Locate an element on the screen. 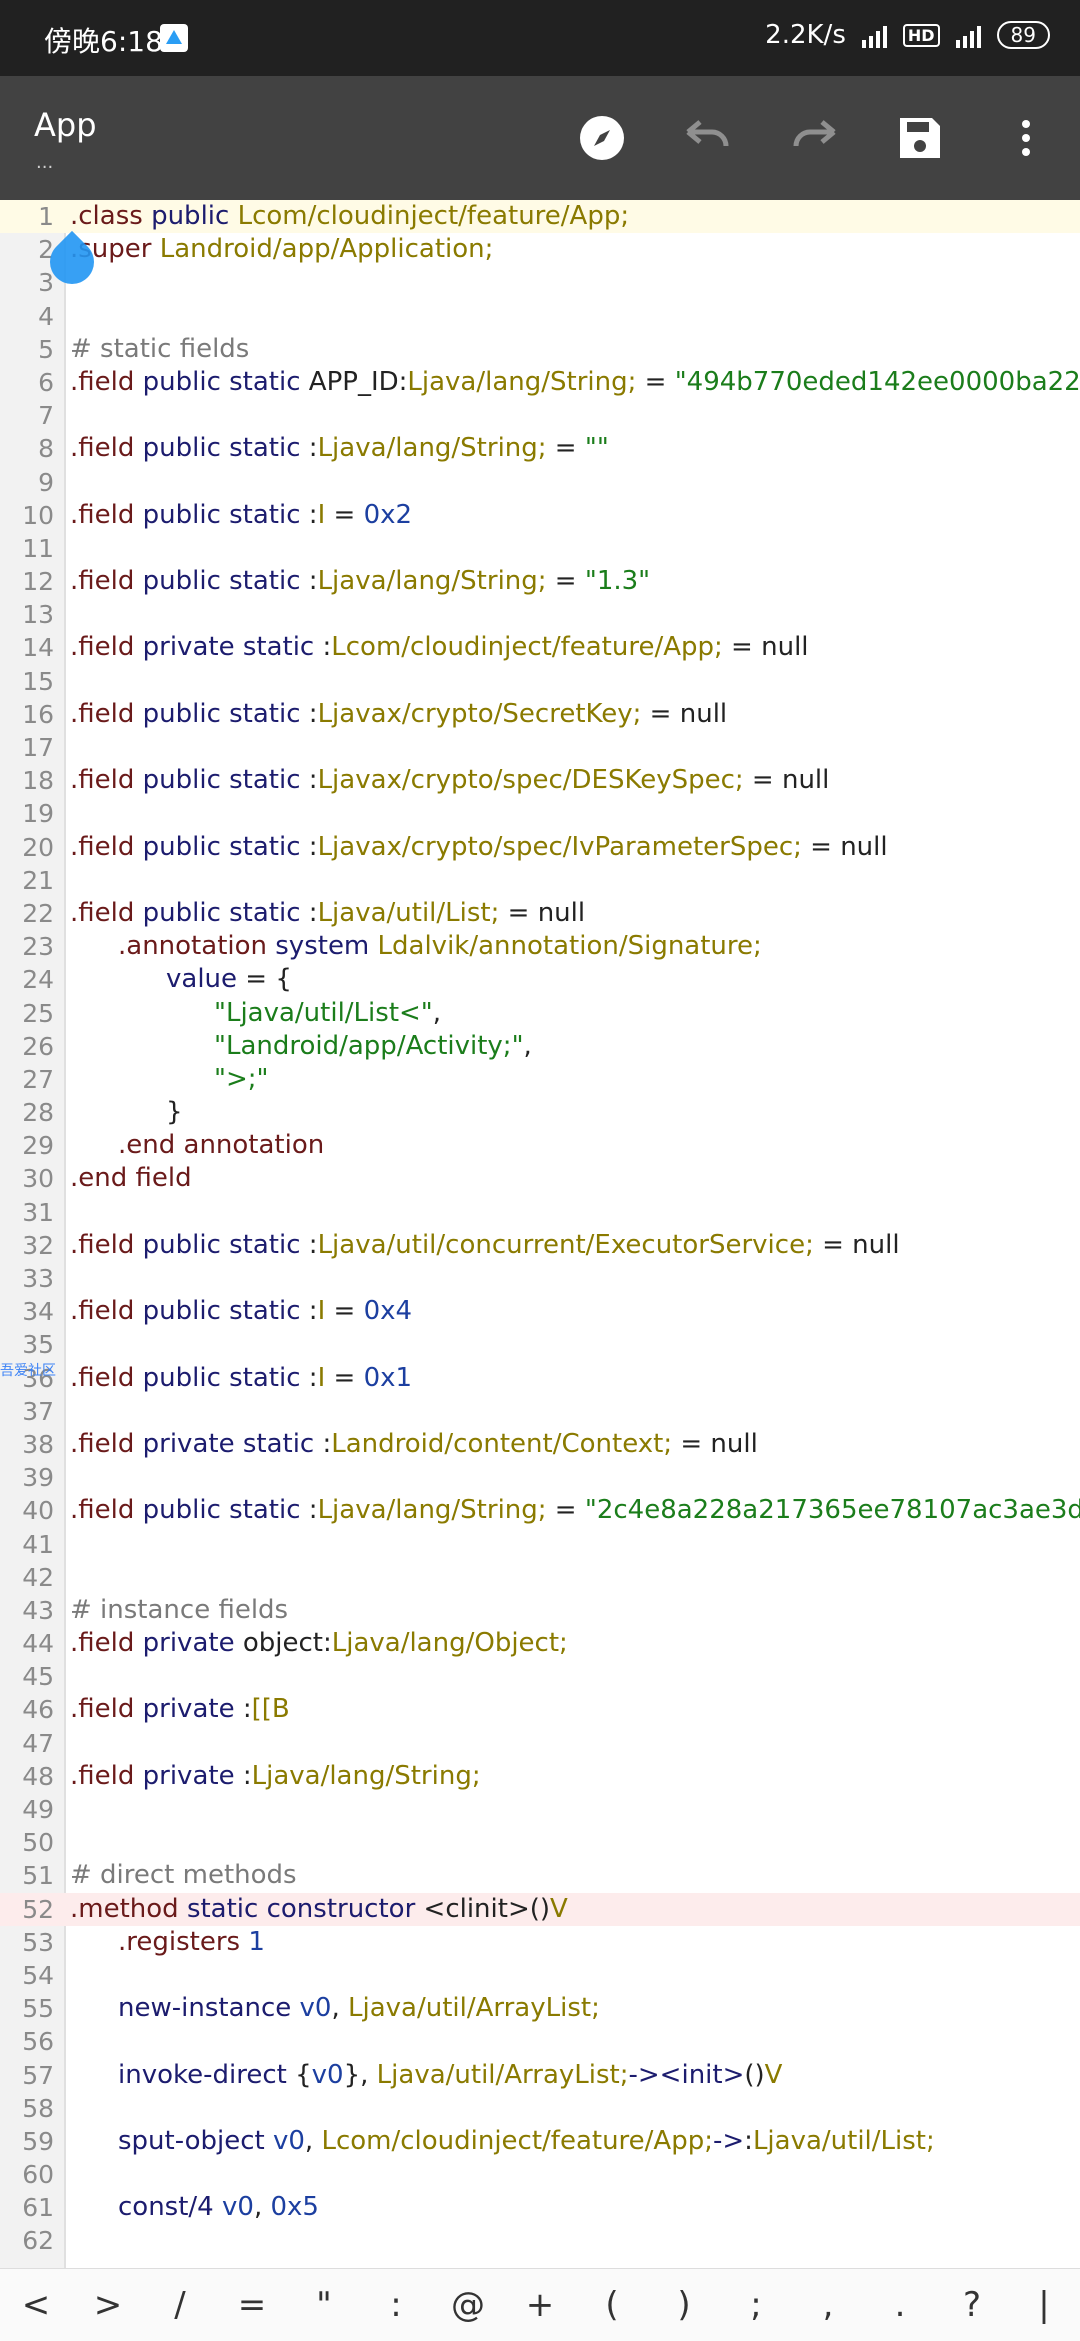  code-line: 49 is located at coordinates (540, 1809).